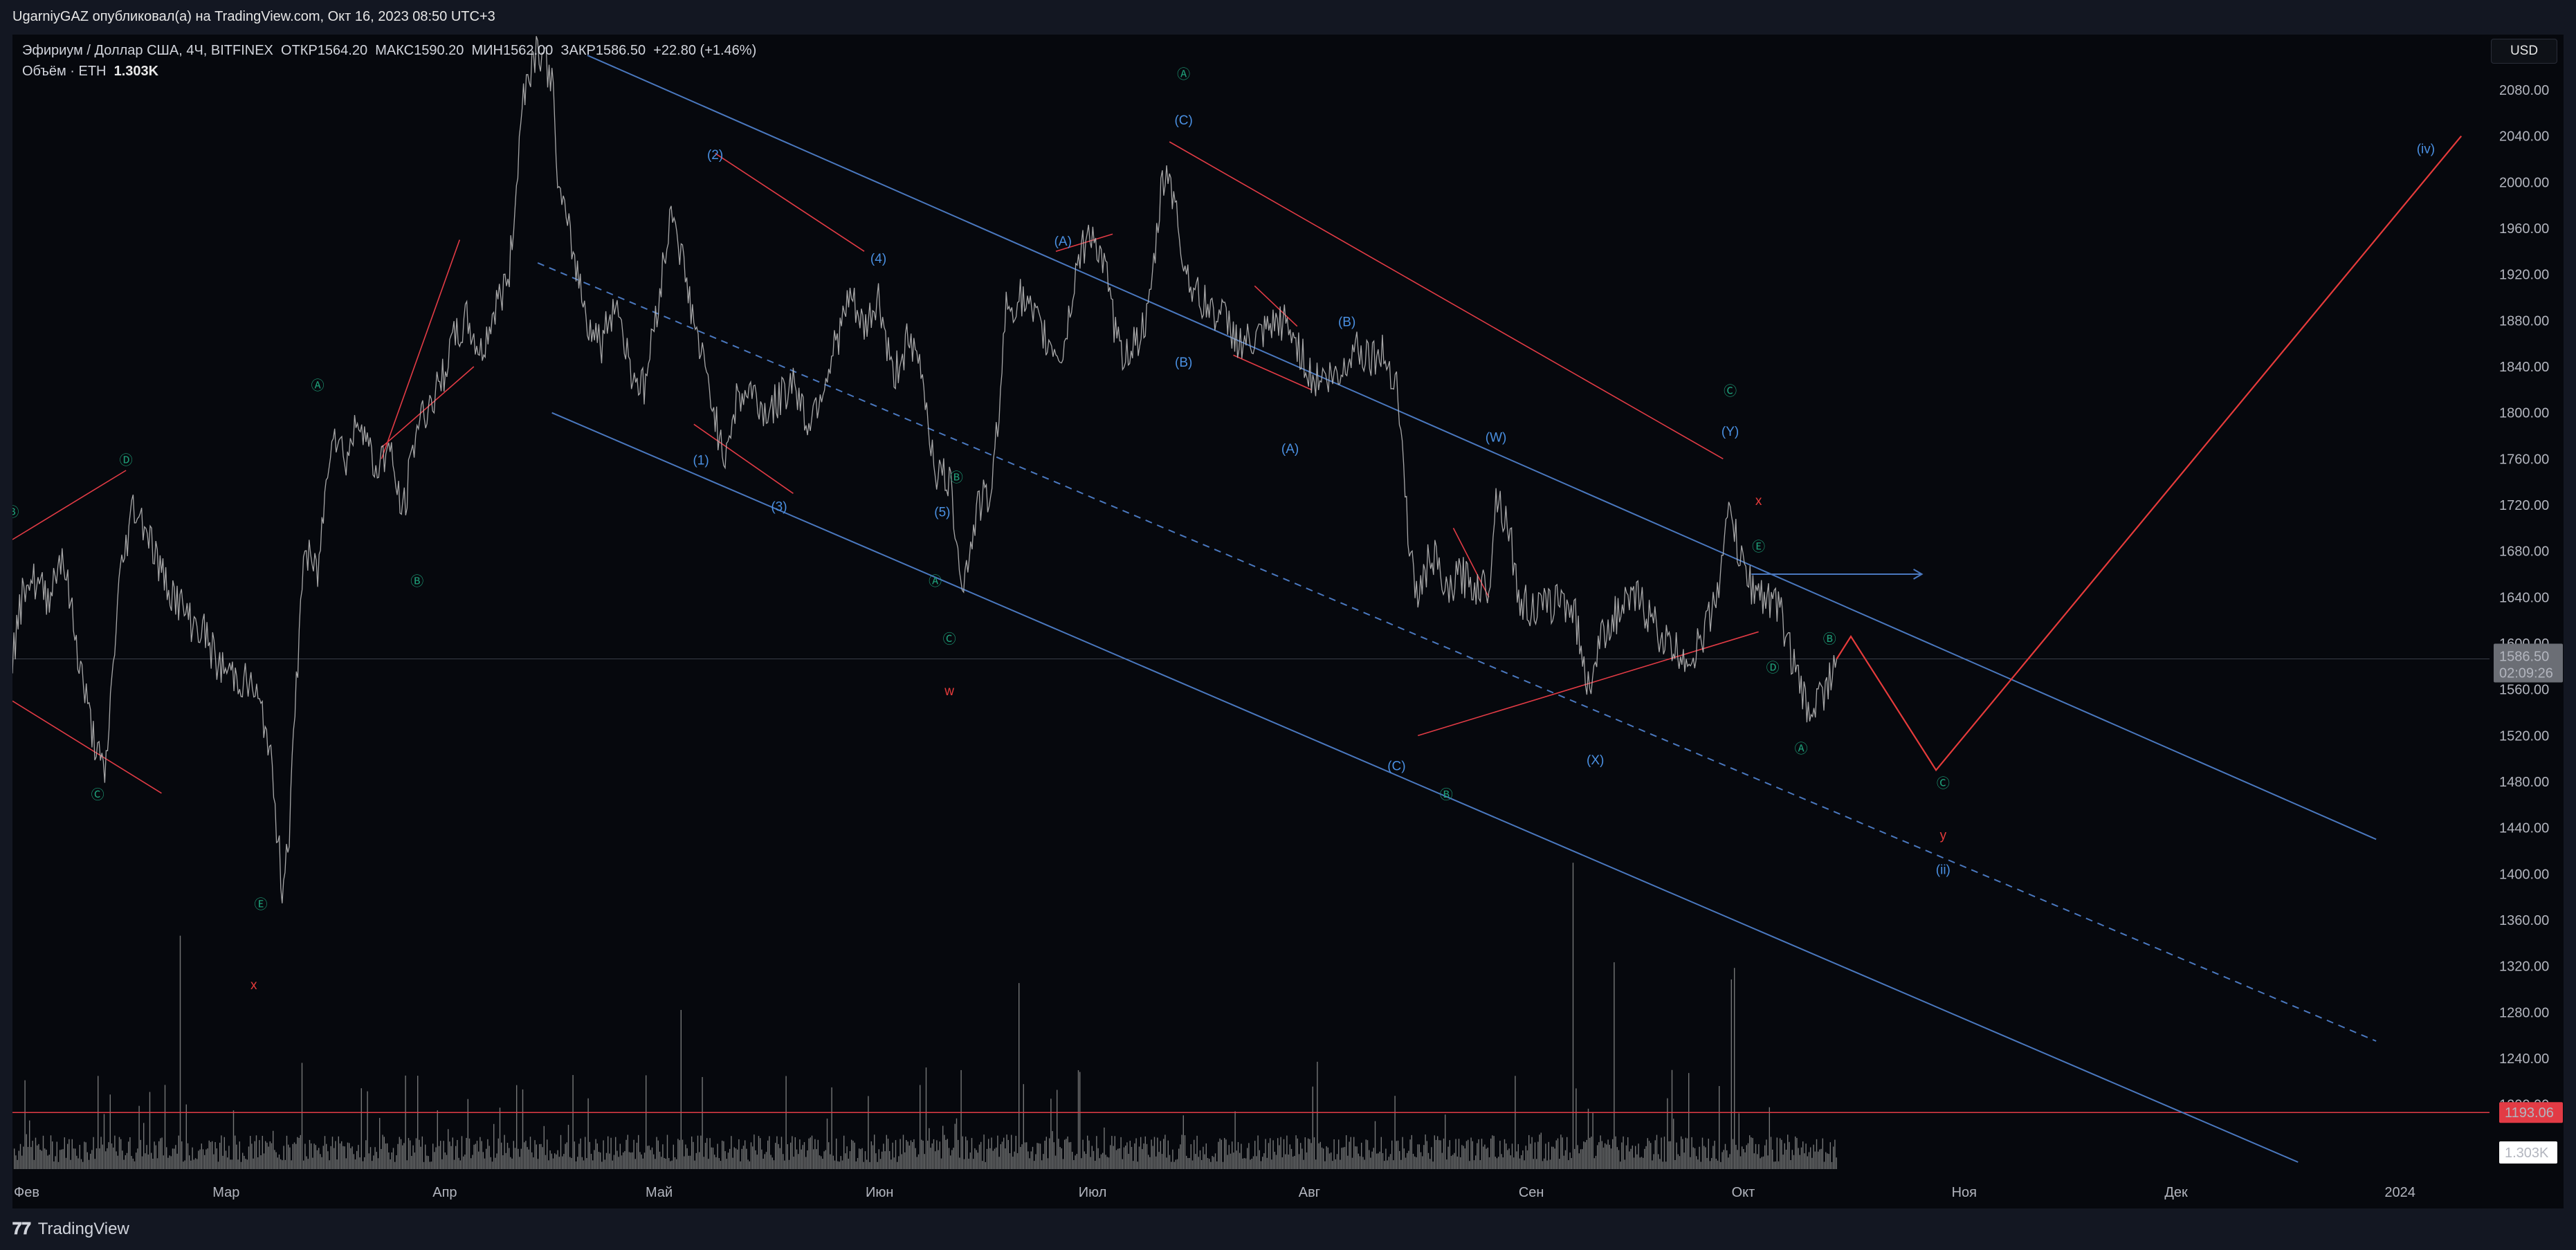 Image resolution: width=2576 pixels, height=1250 pixels. I want to click on wave-label-35: x, so click(254, 985).